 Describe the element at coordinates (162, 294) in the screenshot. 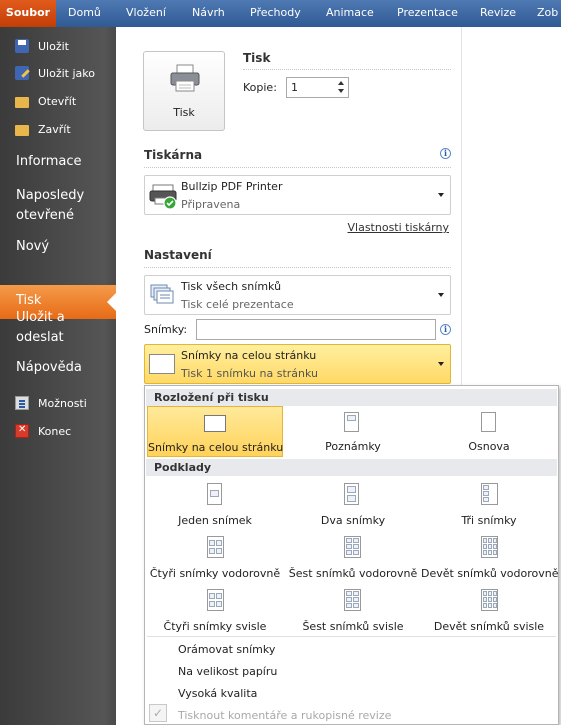

I see `slides-stack-icon` at that location.